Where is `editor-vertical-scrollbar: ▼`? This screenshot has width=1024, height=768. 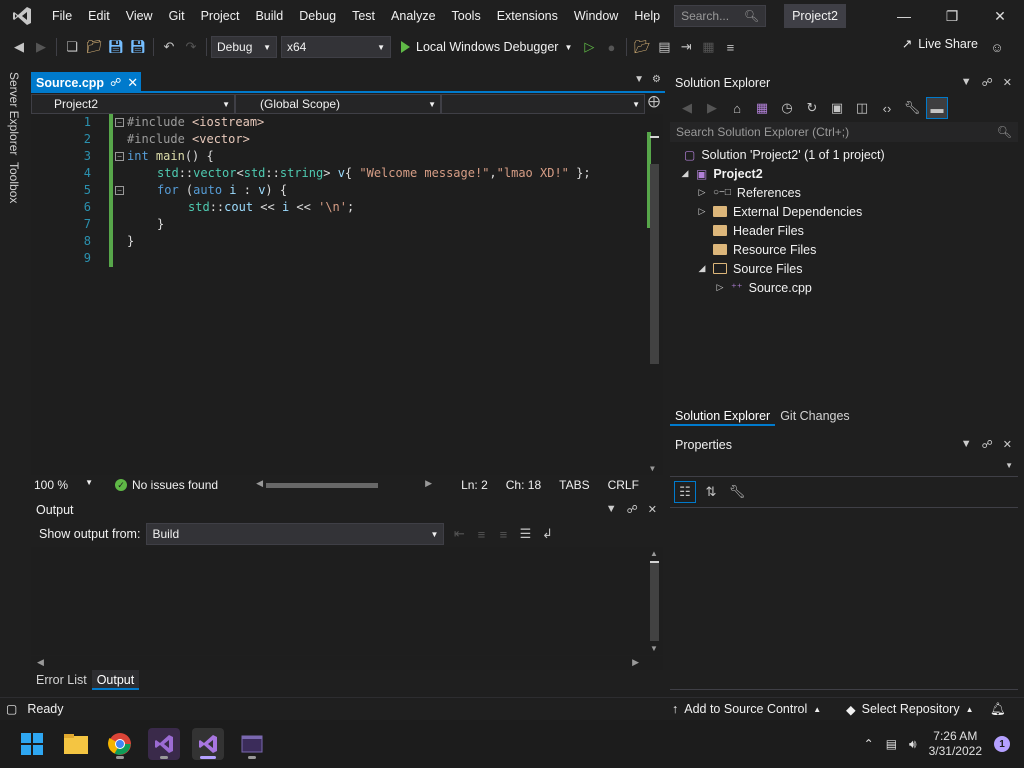
editor-vertical-scrollbar: ▼ is located at coordinates (654, 294).